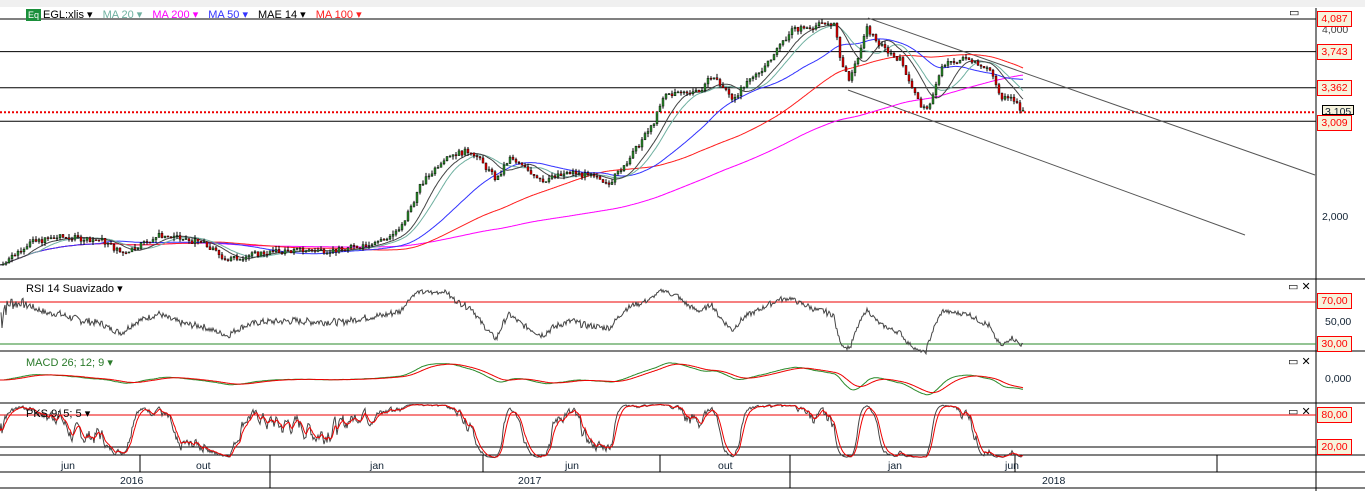 This screenshot has width=1365, height=491. I want to click on legend-ma100: MA 100 ▾, so click(339, 14).